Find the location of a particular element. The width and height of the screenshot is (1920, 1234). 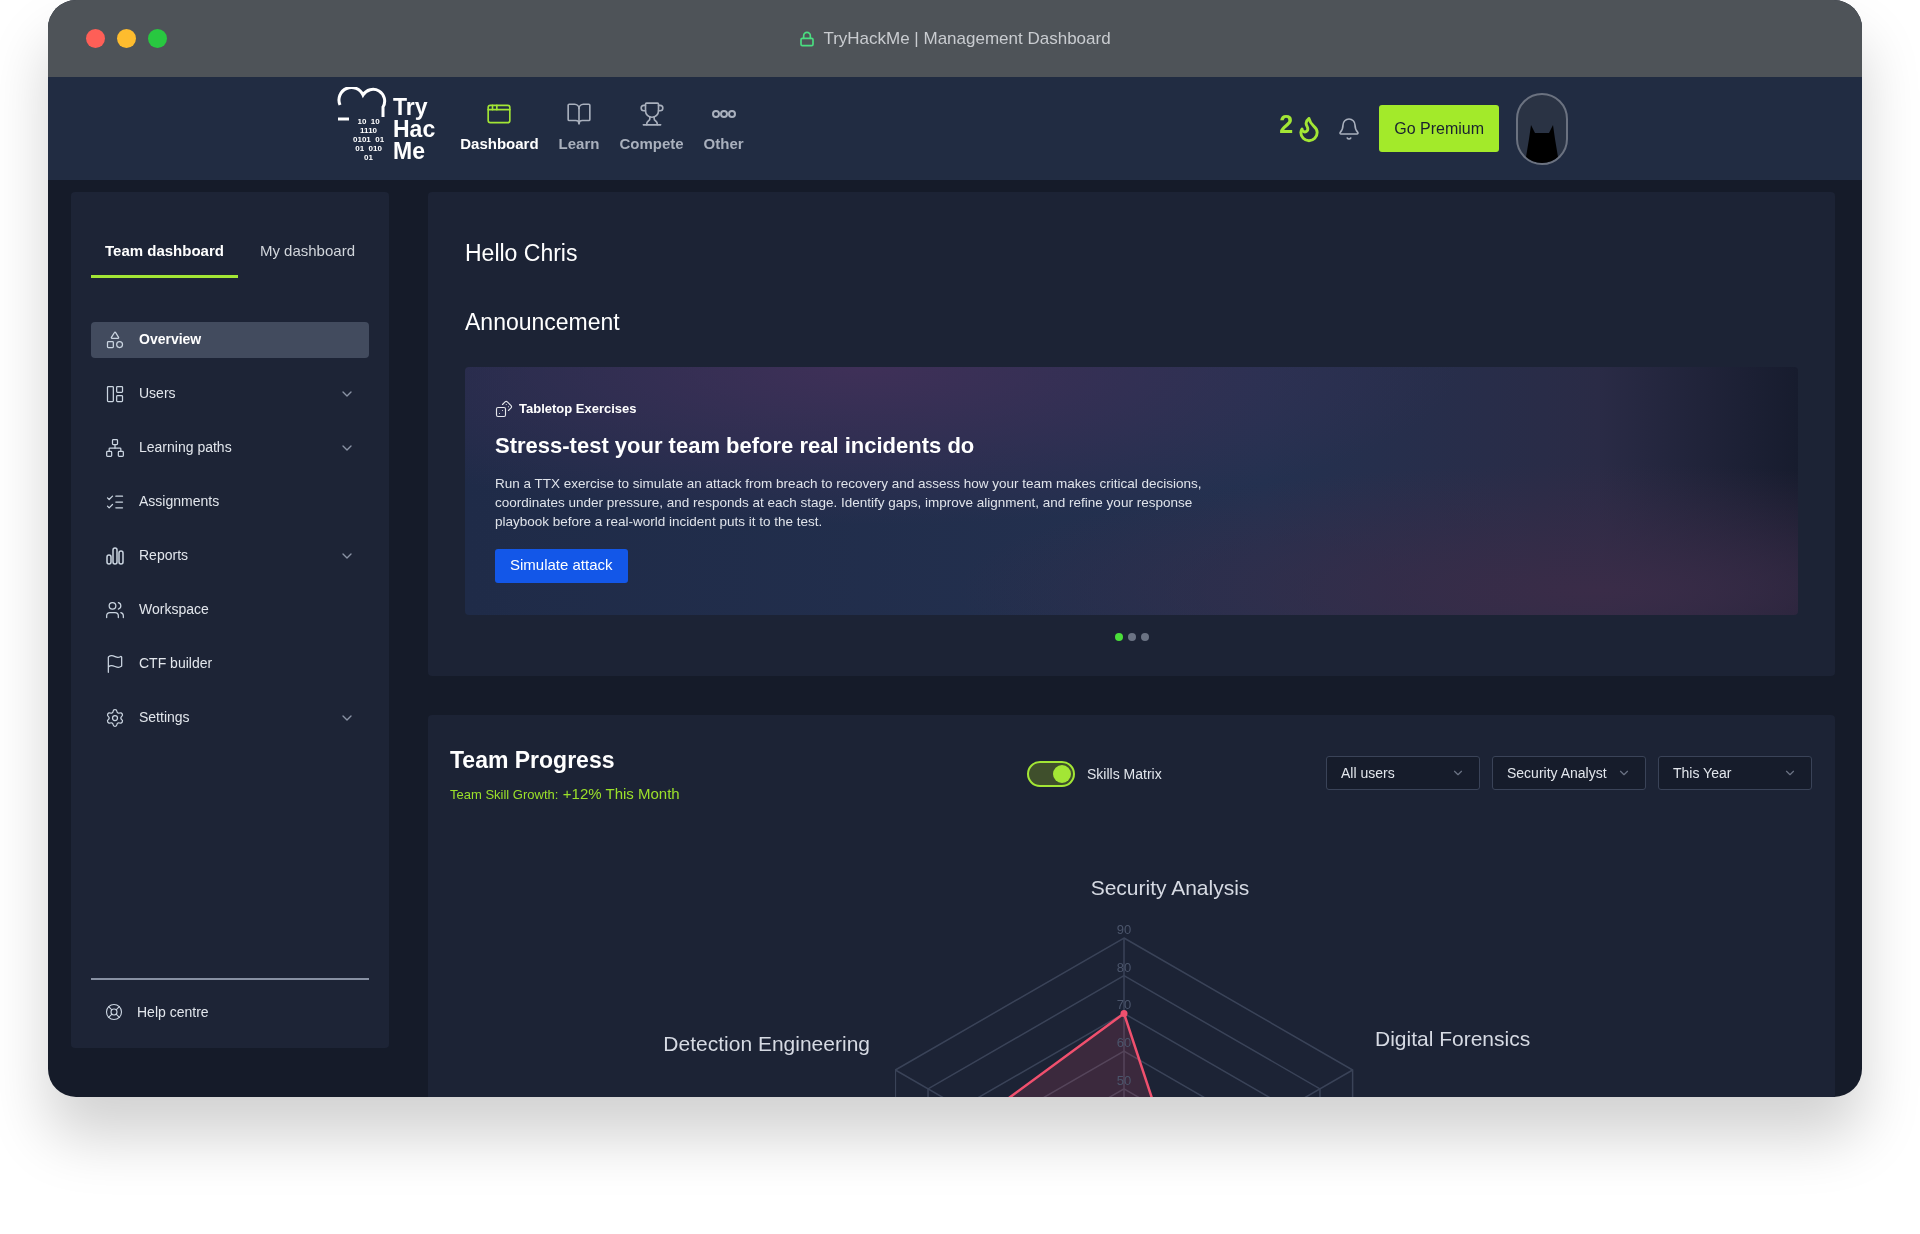

logo-digits: 1110 is located at coordinates (369, 130).